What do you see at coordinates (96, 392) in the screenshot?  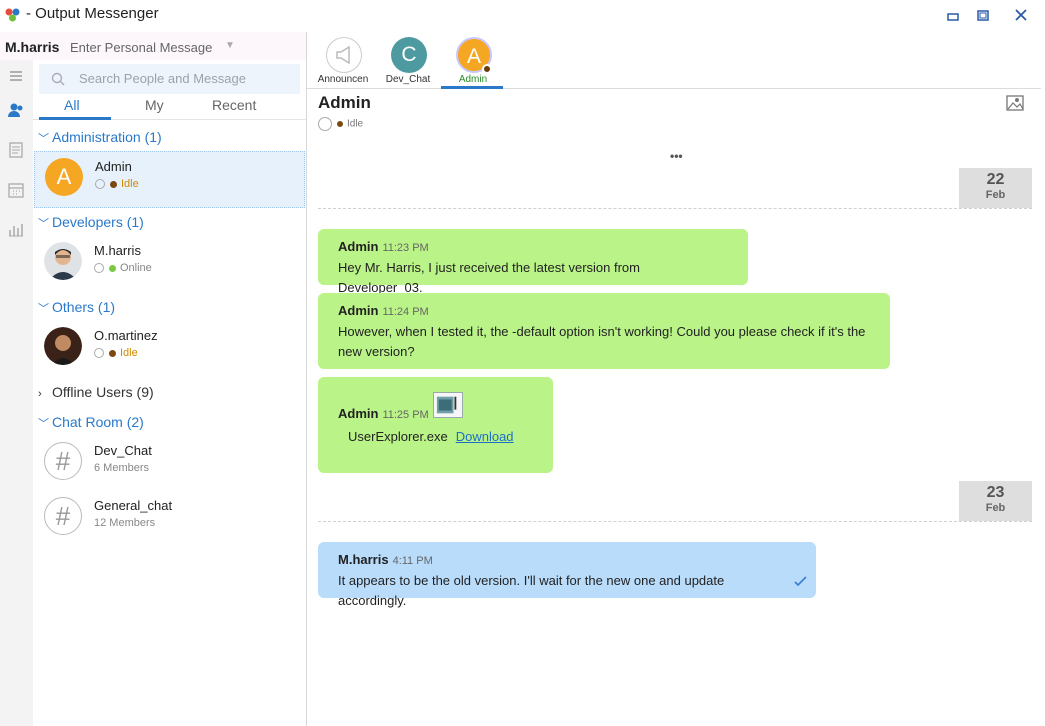 I see `group-offline-users: › Offline Users (9)` at bounding box center [96, 392].